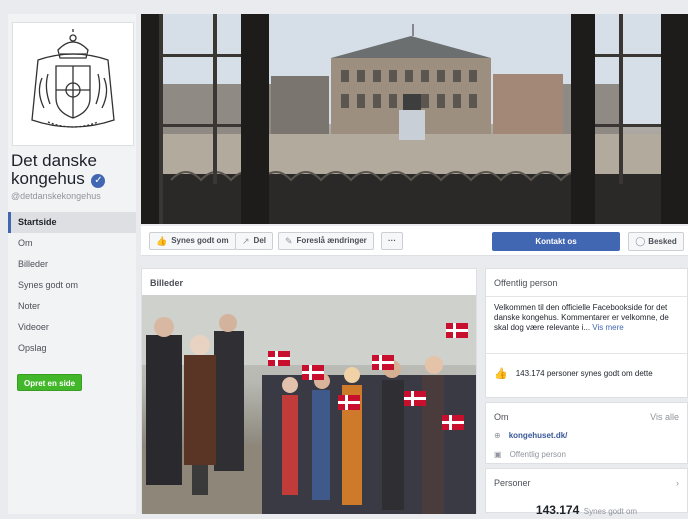 The height and width of the screenshot is (519, 688). I want to click on people-count: 143.174, so click(557, 510).